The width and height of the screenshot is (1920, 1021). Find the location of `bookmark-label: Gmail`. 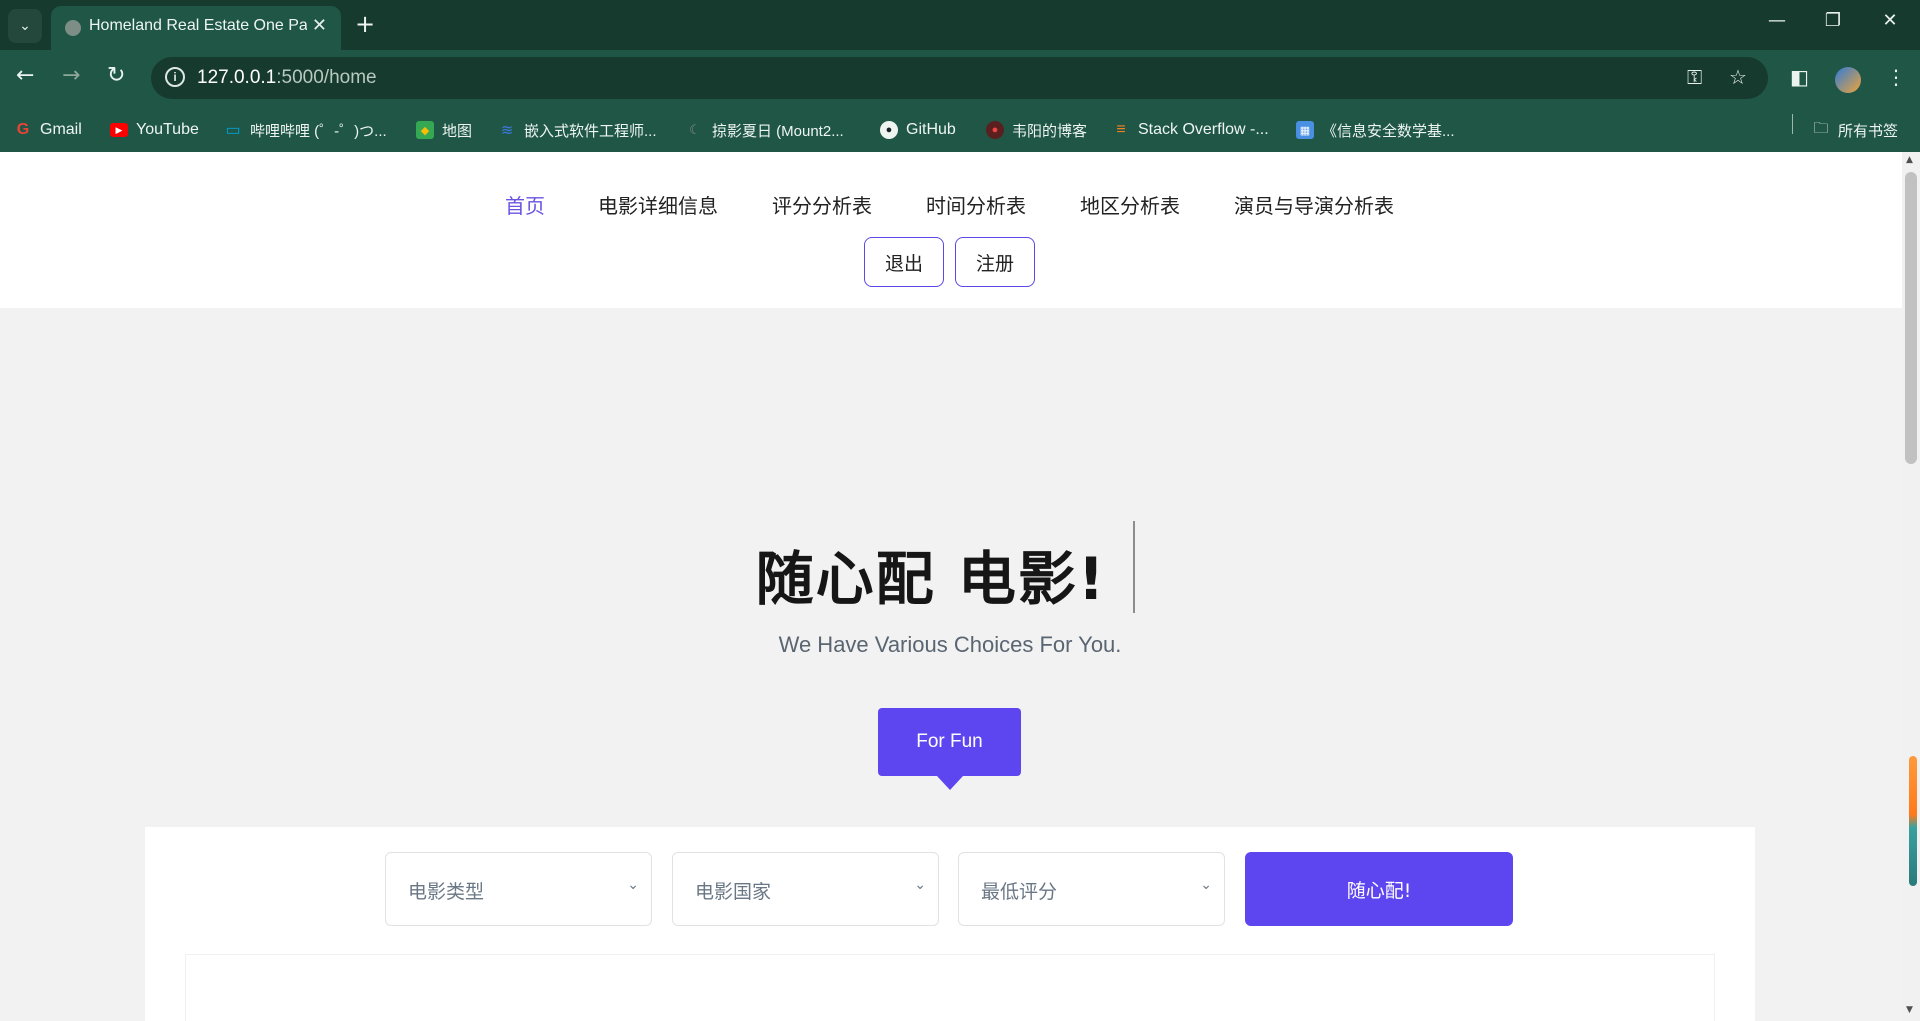

bookmark-label: Gmail is located at coordinates (61, 129).